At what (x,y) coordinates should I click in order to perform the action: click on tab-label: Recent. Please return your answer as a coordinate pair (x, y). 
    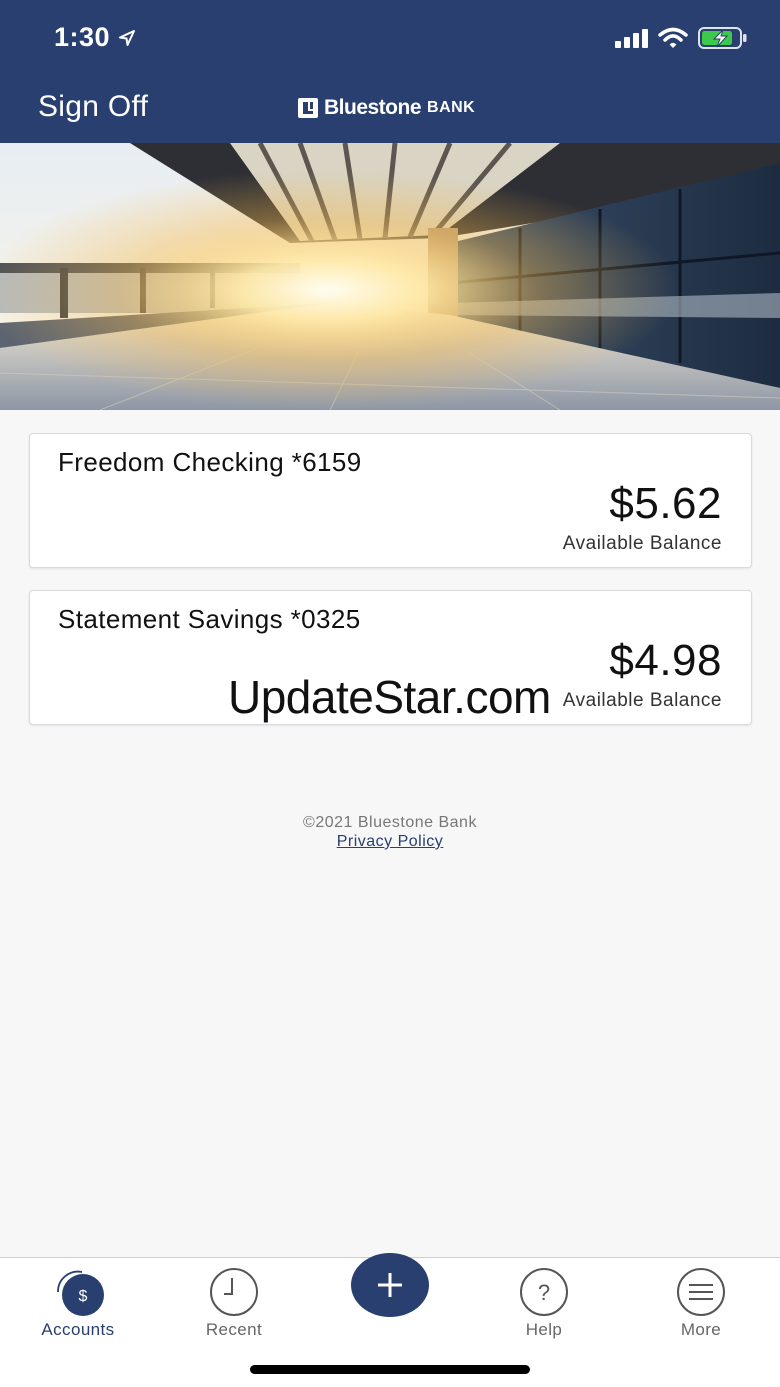
    Looking at the image, I should click on (234, 1329).